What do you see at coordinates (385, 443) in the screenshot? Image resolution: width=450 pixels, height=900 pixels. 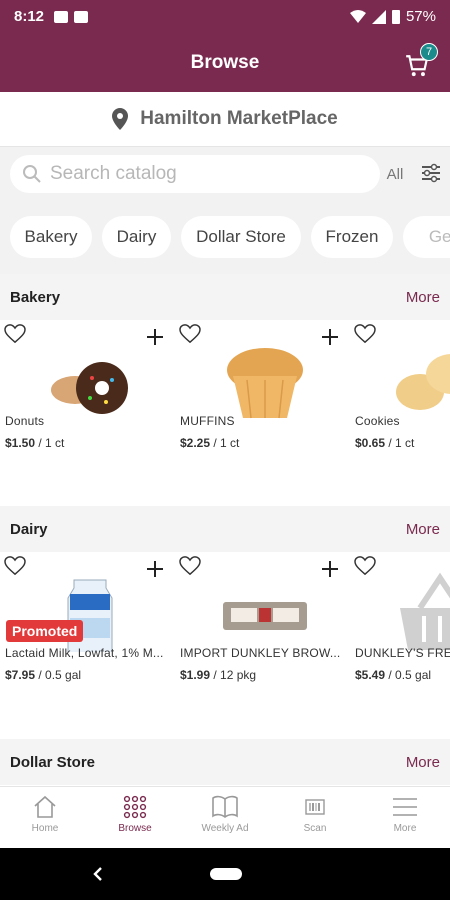 I see `product-price: $0.65 / 1 ct` at bounding box center [385, 443].